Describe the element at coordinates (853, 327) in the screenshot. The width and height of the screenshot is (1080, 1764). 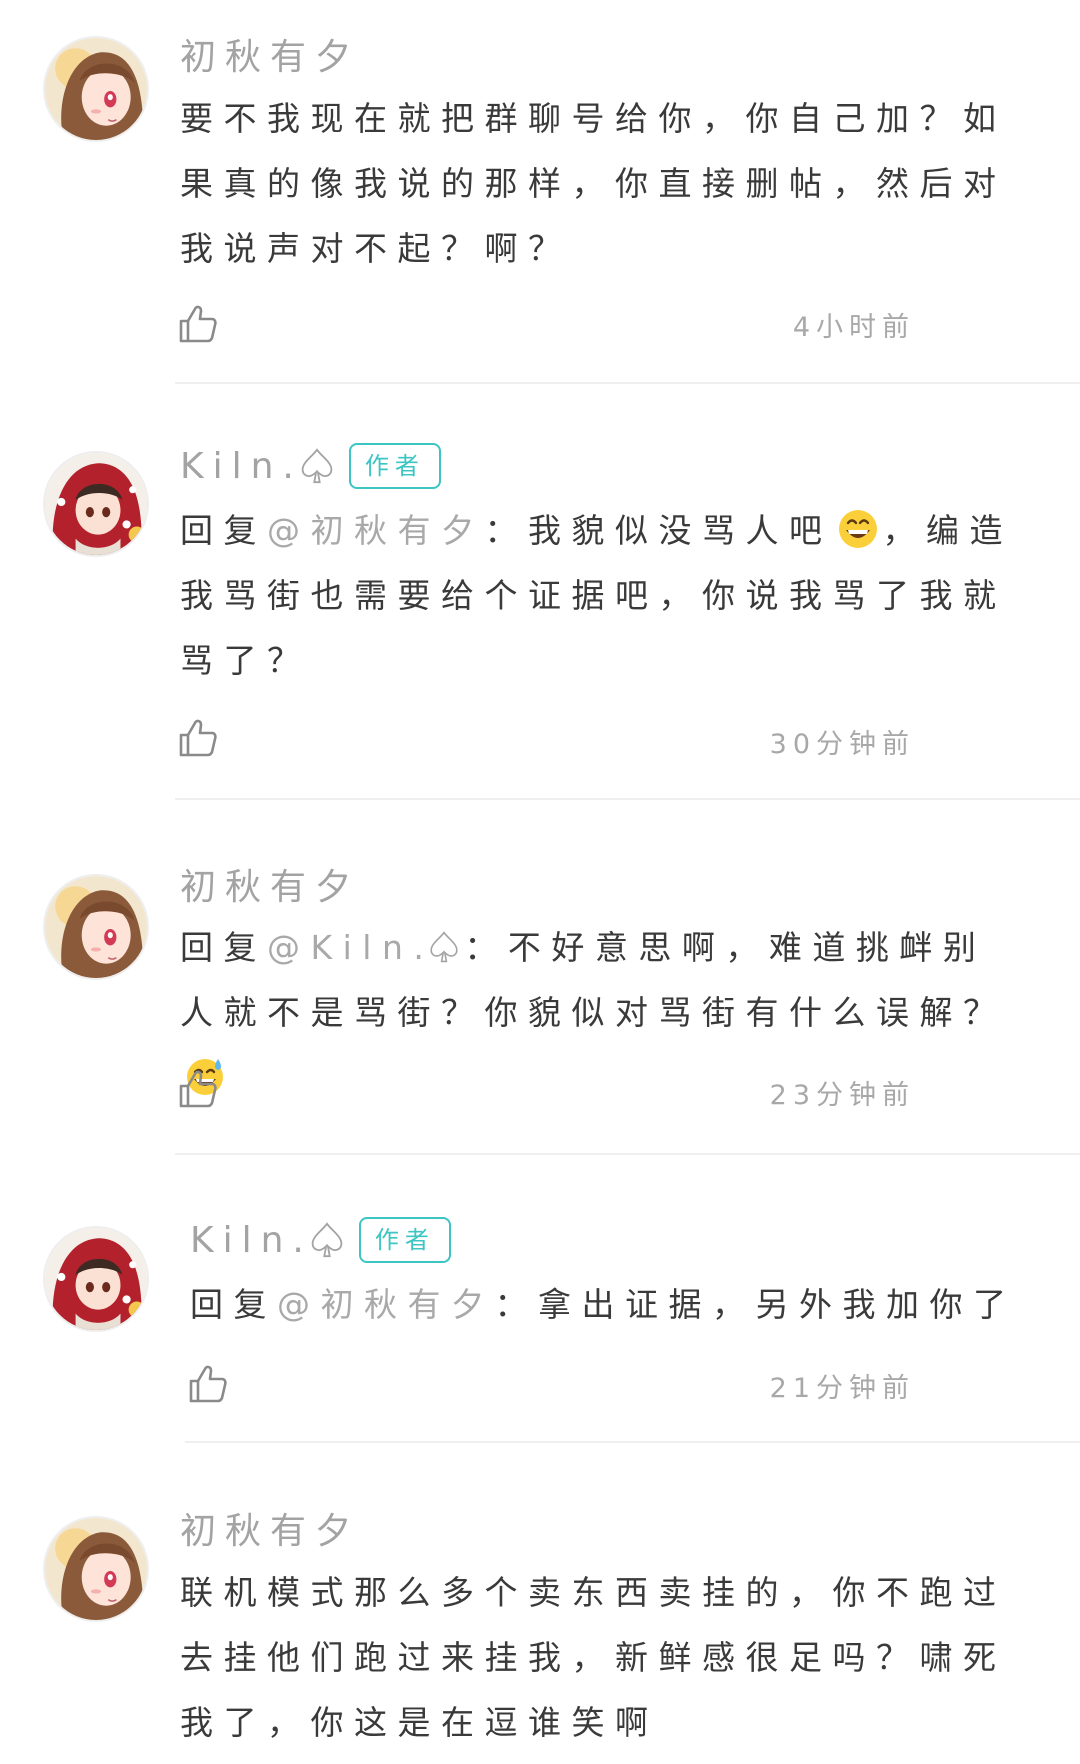
I see `timestamp: 4小时前` at that location.